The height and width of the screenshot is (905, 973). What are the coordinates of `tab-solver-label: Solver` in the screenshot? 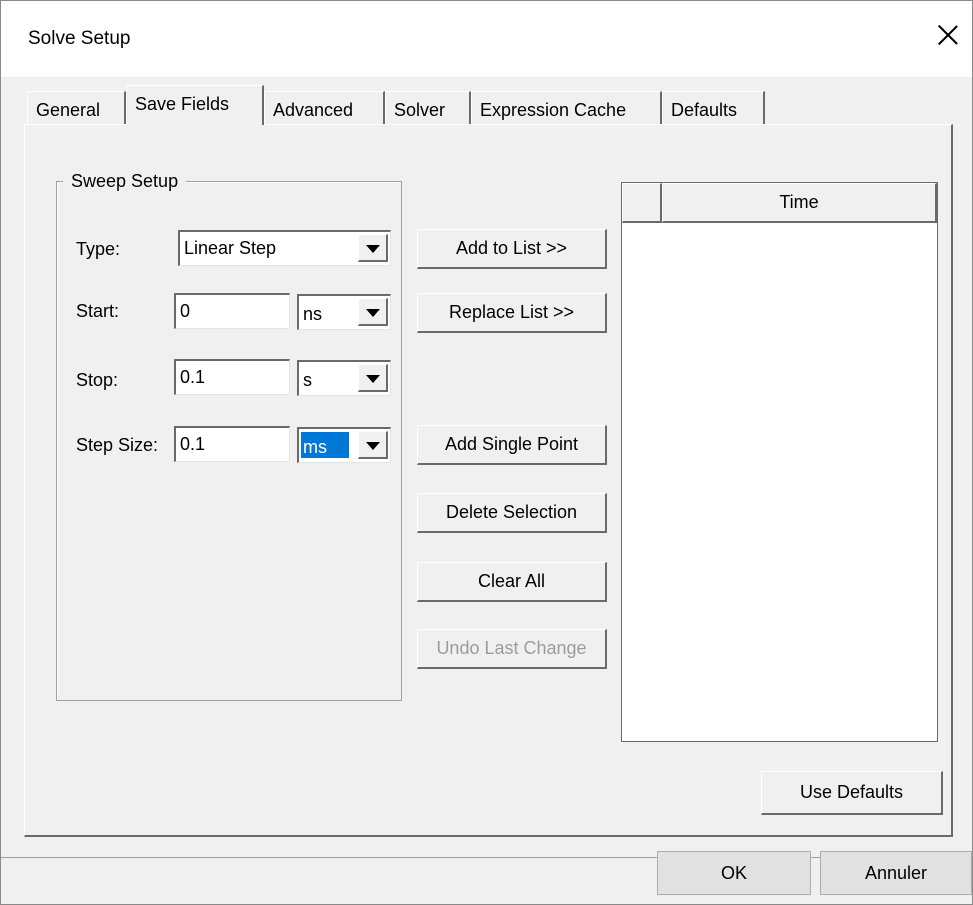 It's located at (420, 110).